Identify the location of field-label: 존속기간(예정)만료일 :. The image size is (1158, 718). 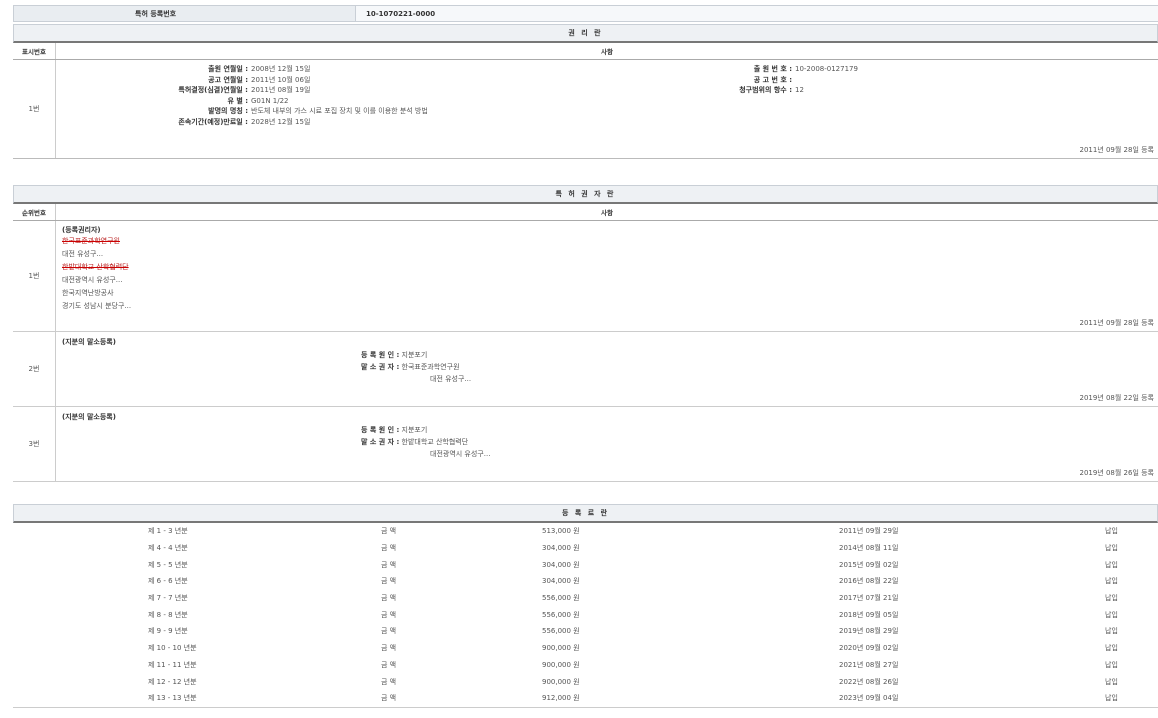
(152, 122).